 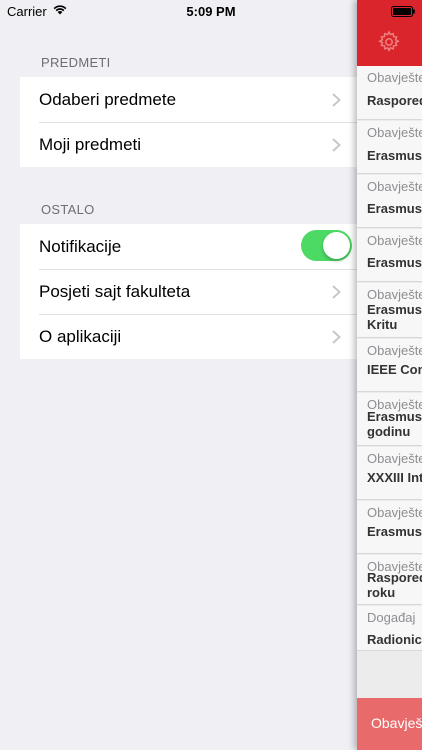 What do you see at coordinates (336, 245) in the screenshot?
I see `toggle-knob` at bounding box center [336, 245].